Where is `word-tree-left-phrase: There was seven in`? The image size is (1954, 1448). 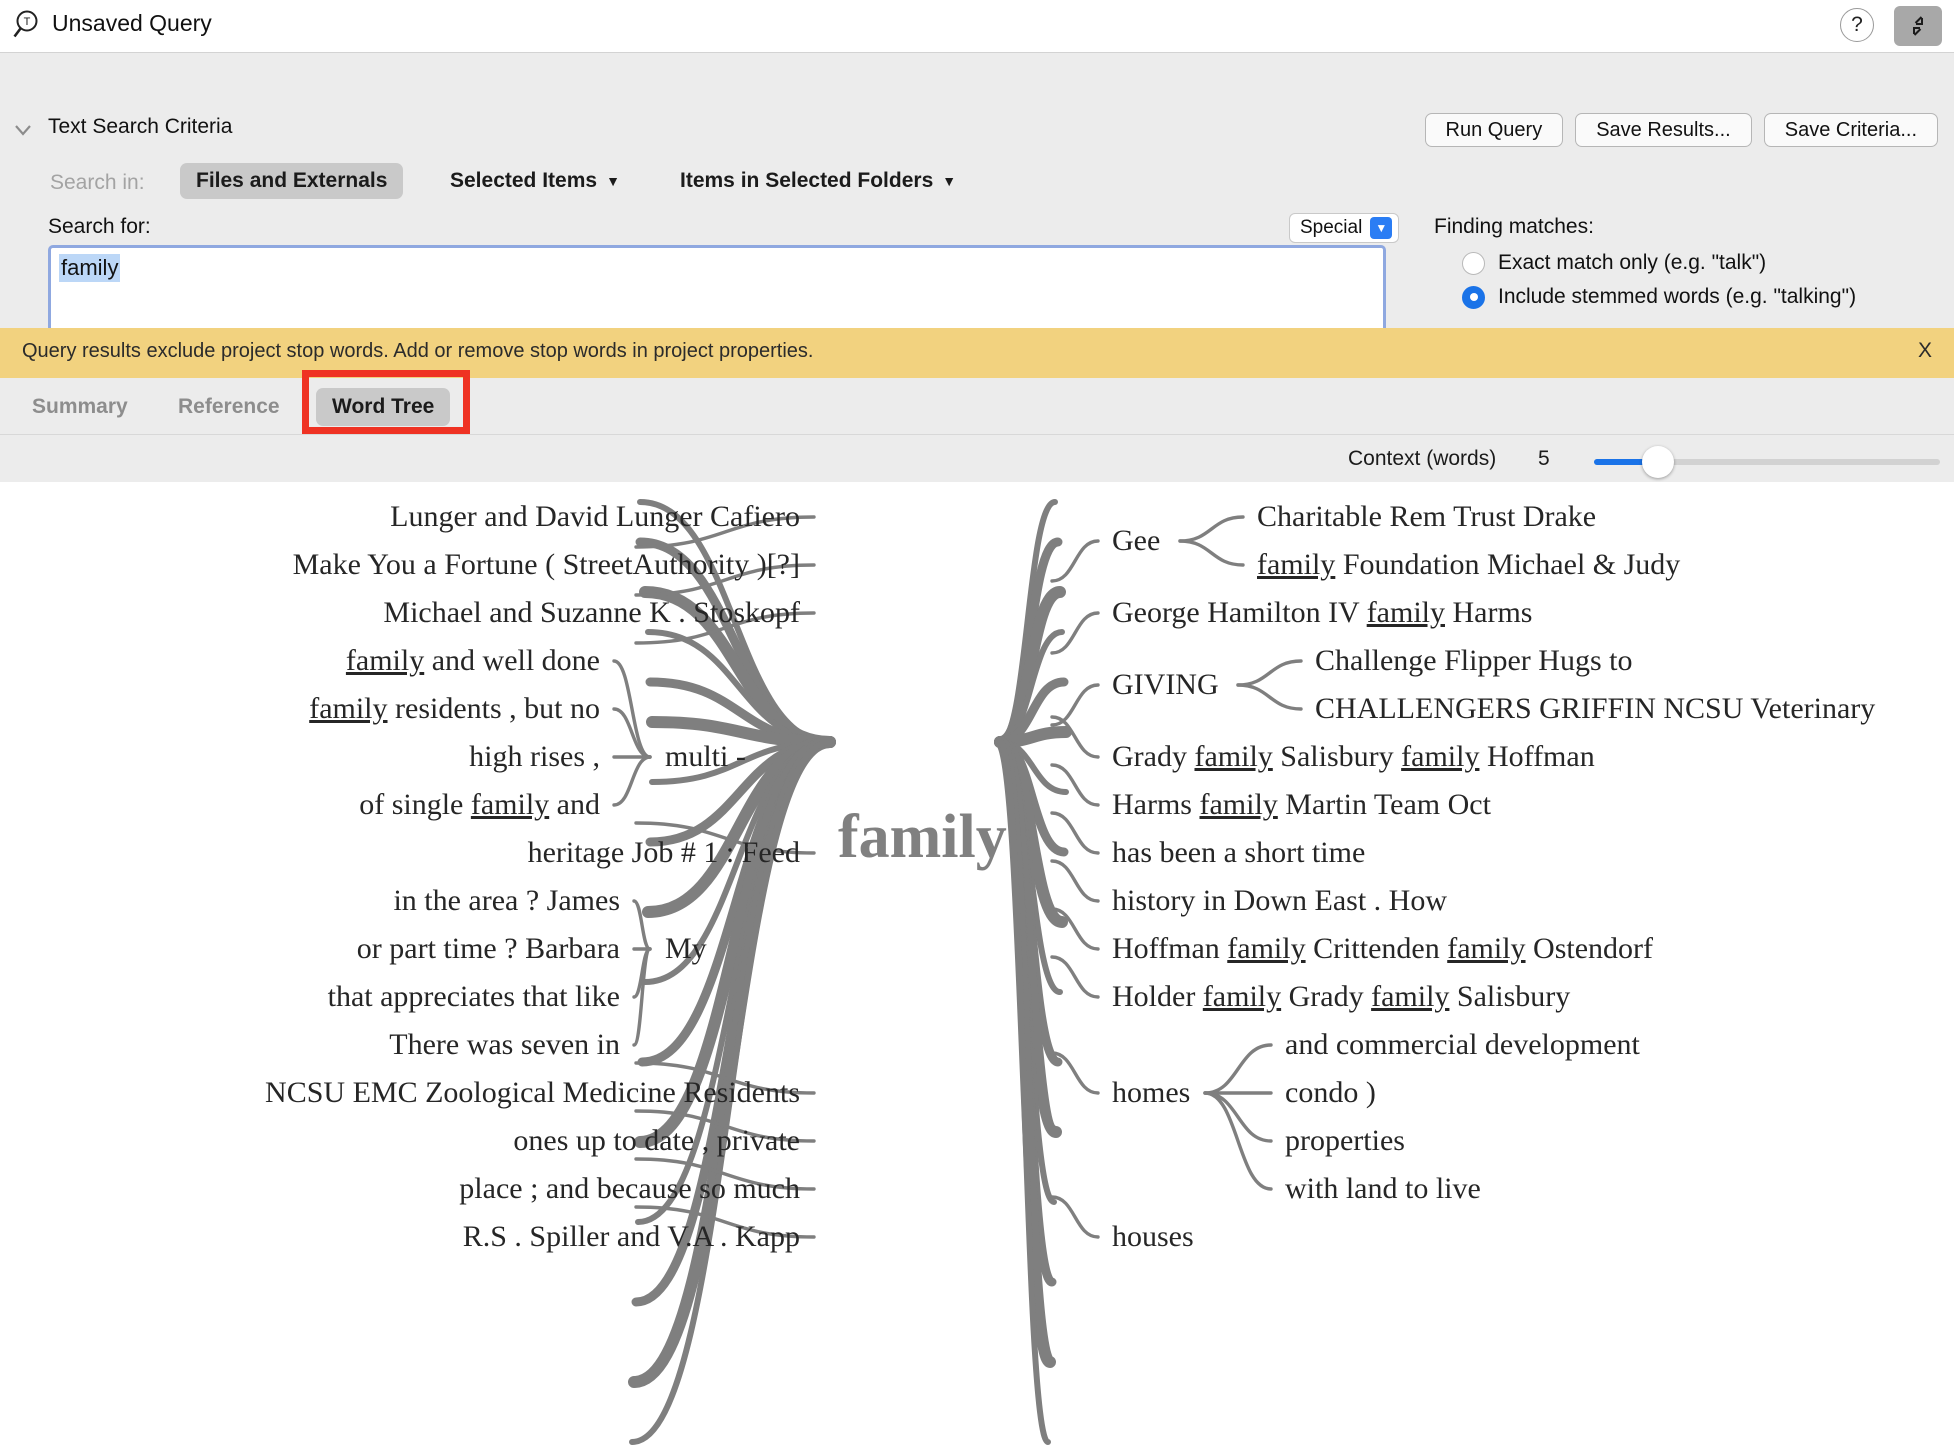
word-tree-left-phrase: There was seven in is located at coordinates (504, 1045).